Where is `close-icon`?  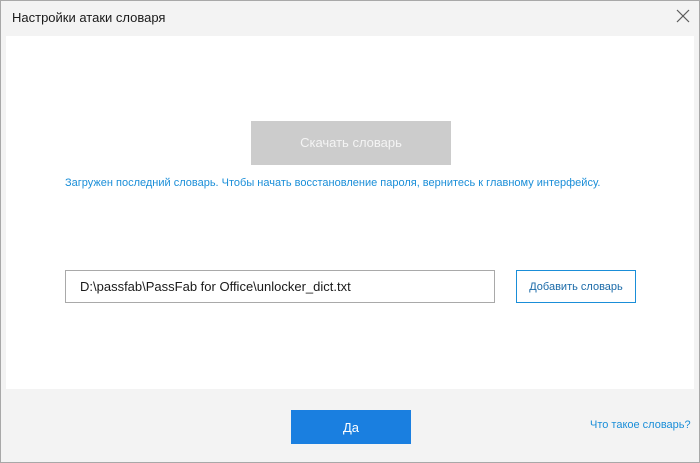 close-icon is located at coordinates (683, 16).